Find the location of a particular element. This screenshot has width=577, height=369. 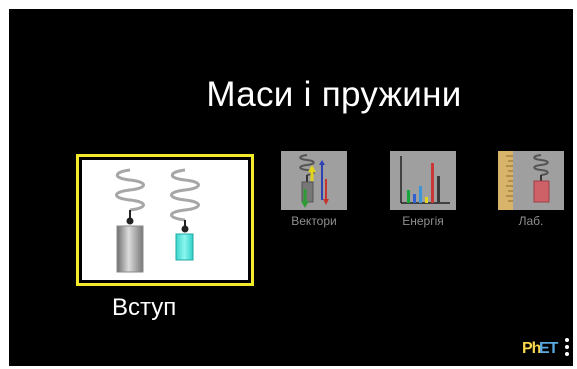

phet-logo: Ph ET is located at coordinates (541, 349).